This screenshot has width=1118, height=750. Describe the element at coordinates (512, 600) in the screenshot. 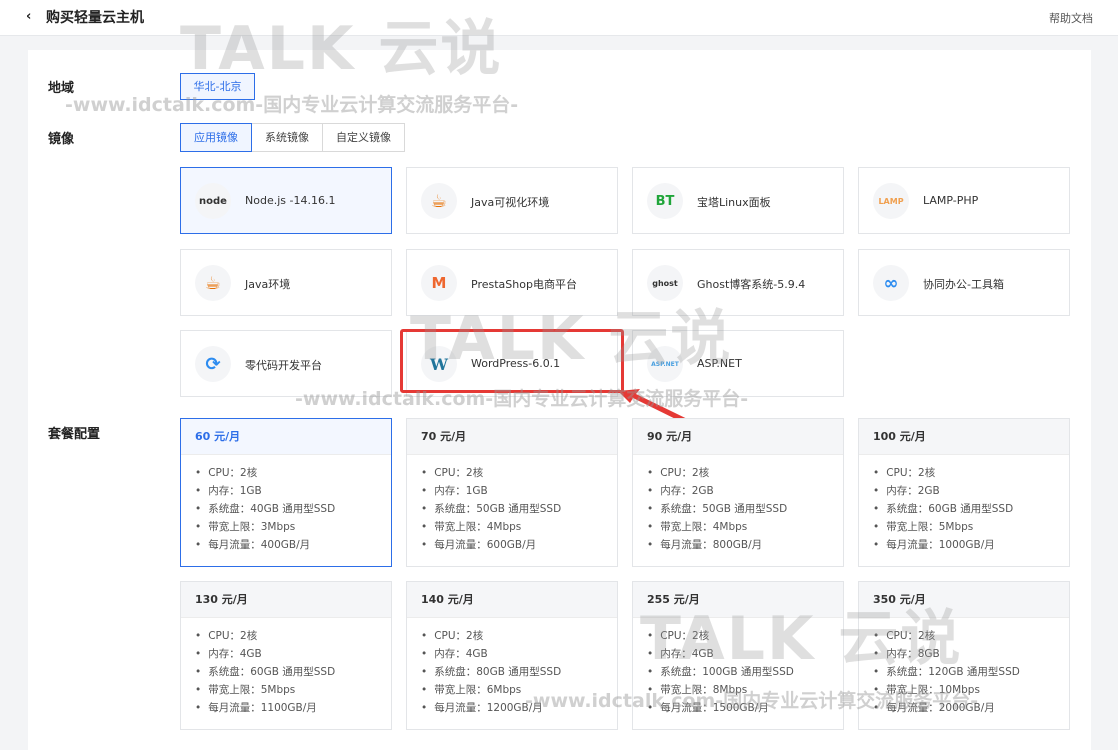

I see `plan-price: 140 元/月` at that location.